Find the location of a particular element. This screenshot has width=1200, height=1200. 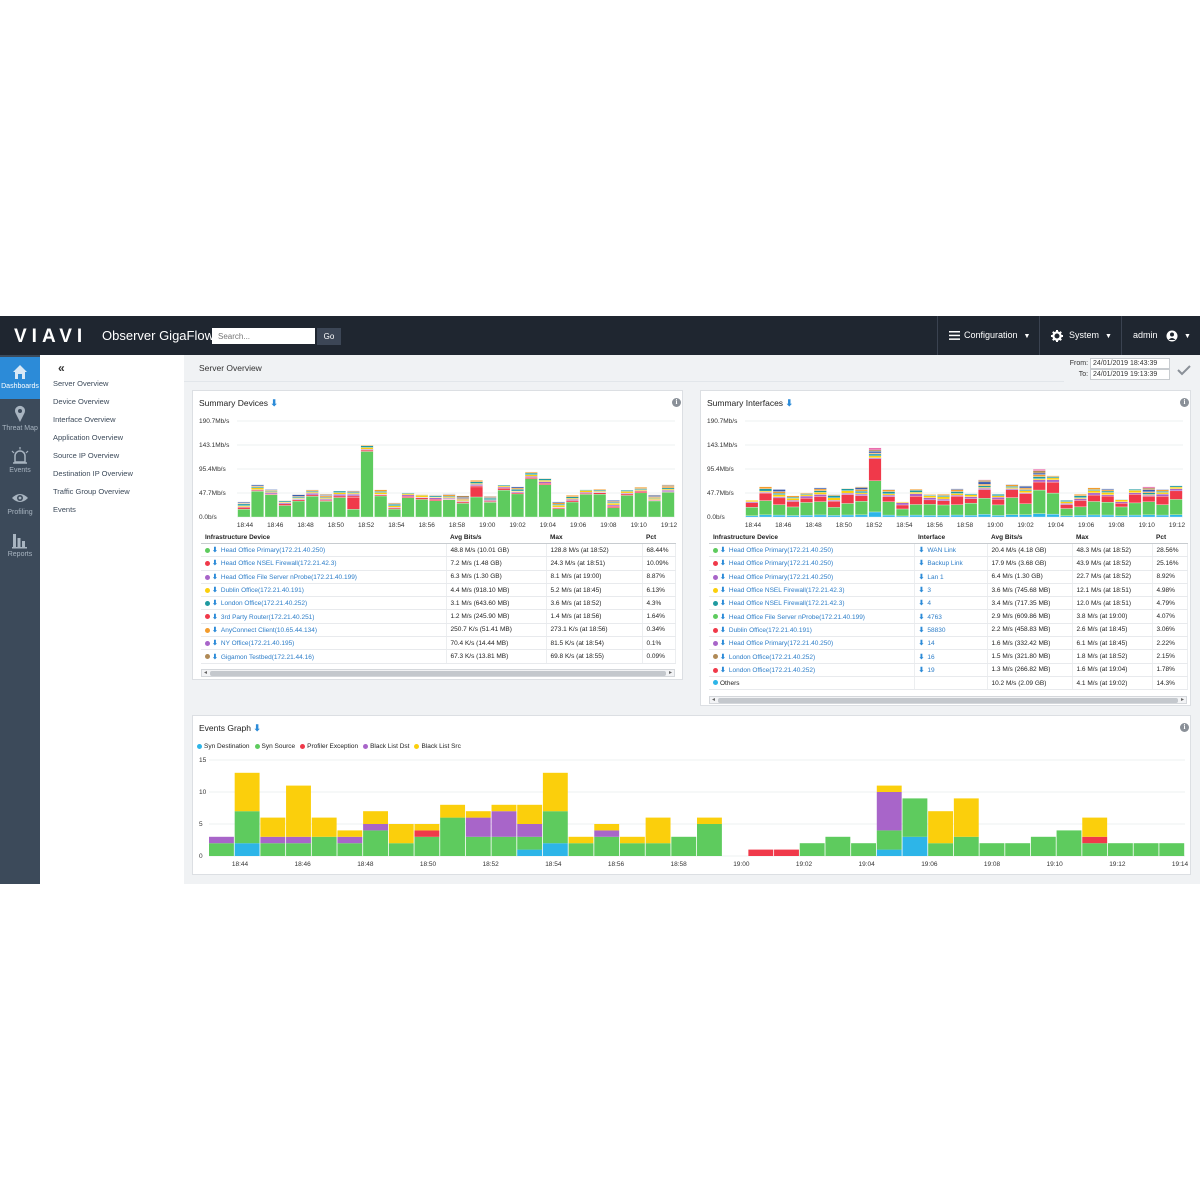

subnav-item-device-overview: Device Overview is located at coordinates (81, 401).